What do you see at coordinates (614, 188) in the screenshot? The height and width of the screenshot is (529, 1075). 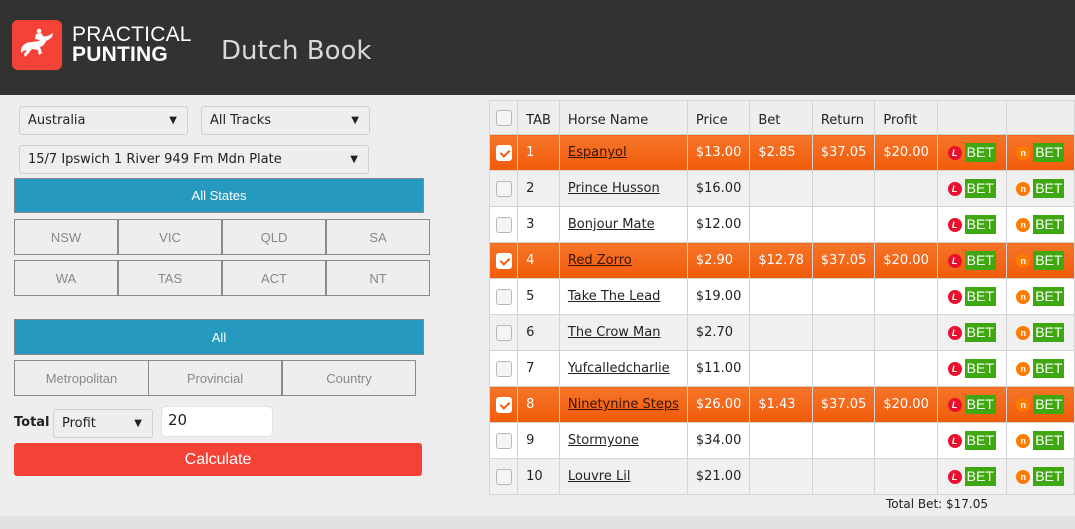 I see `horse-name-link: Prince Husson` at bounding box center [614, 188].